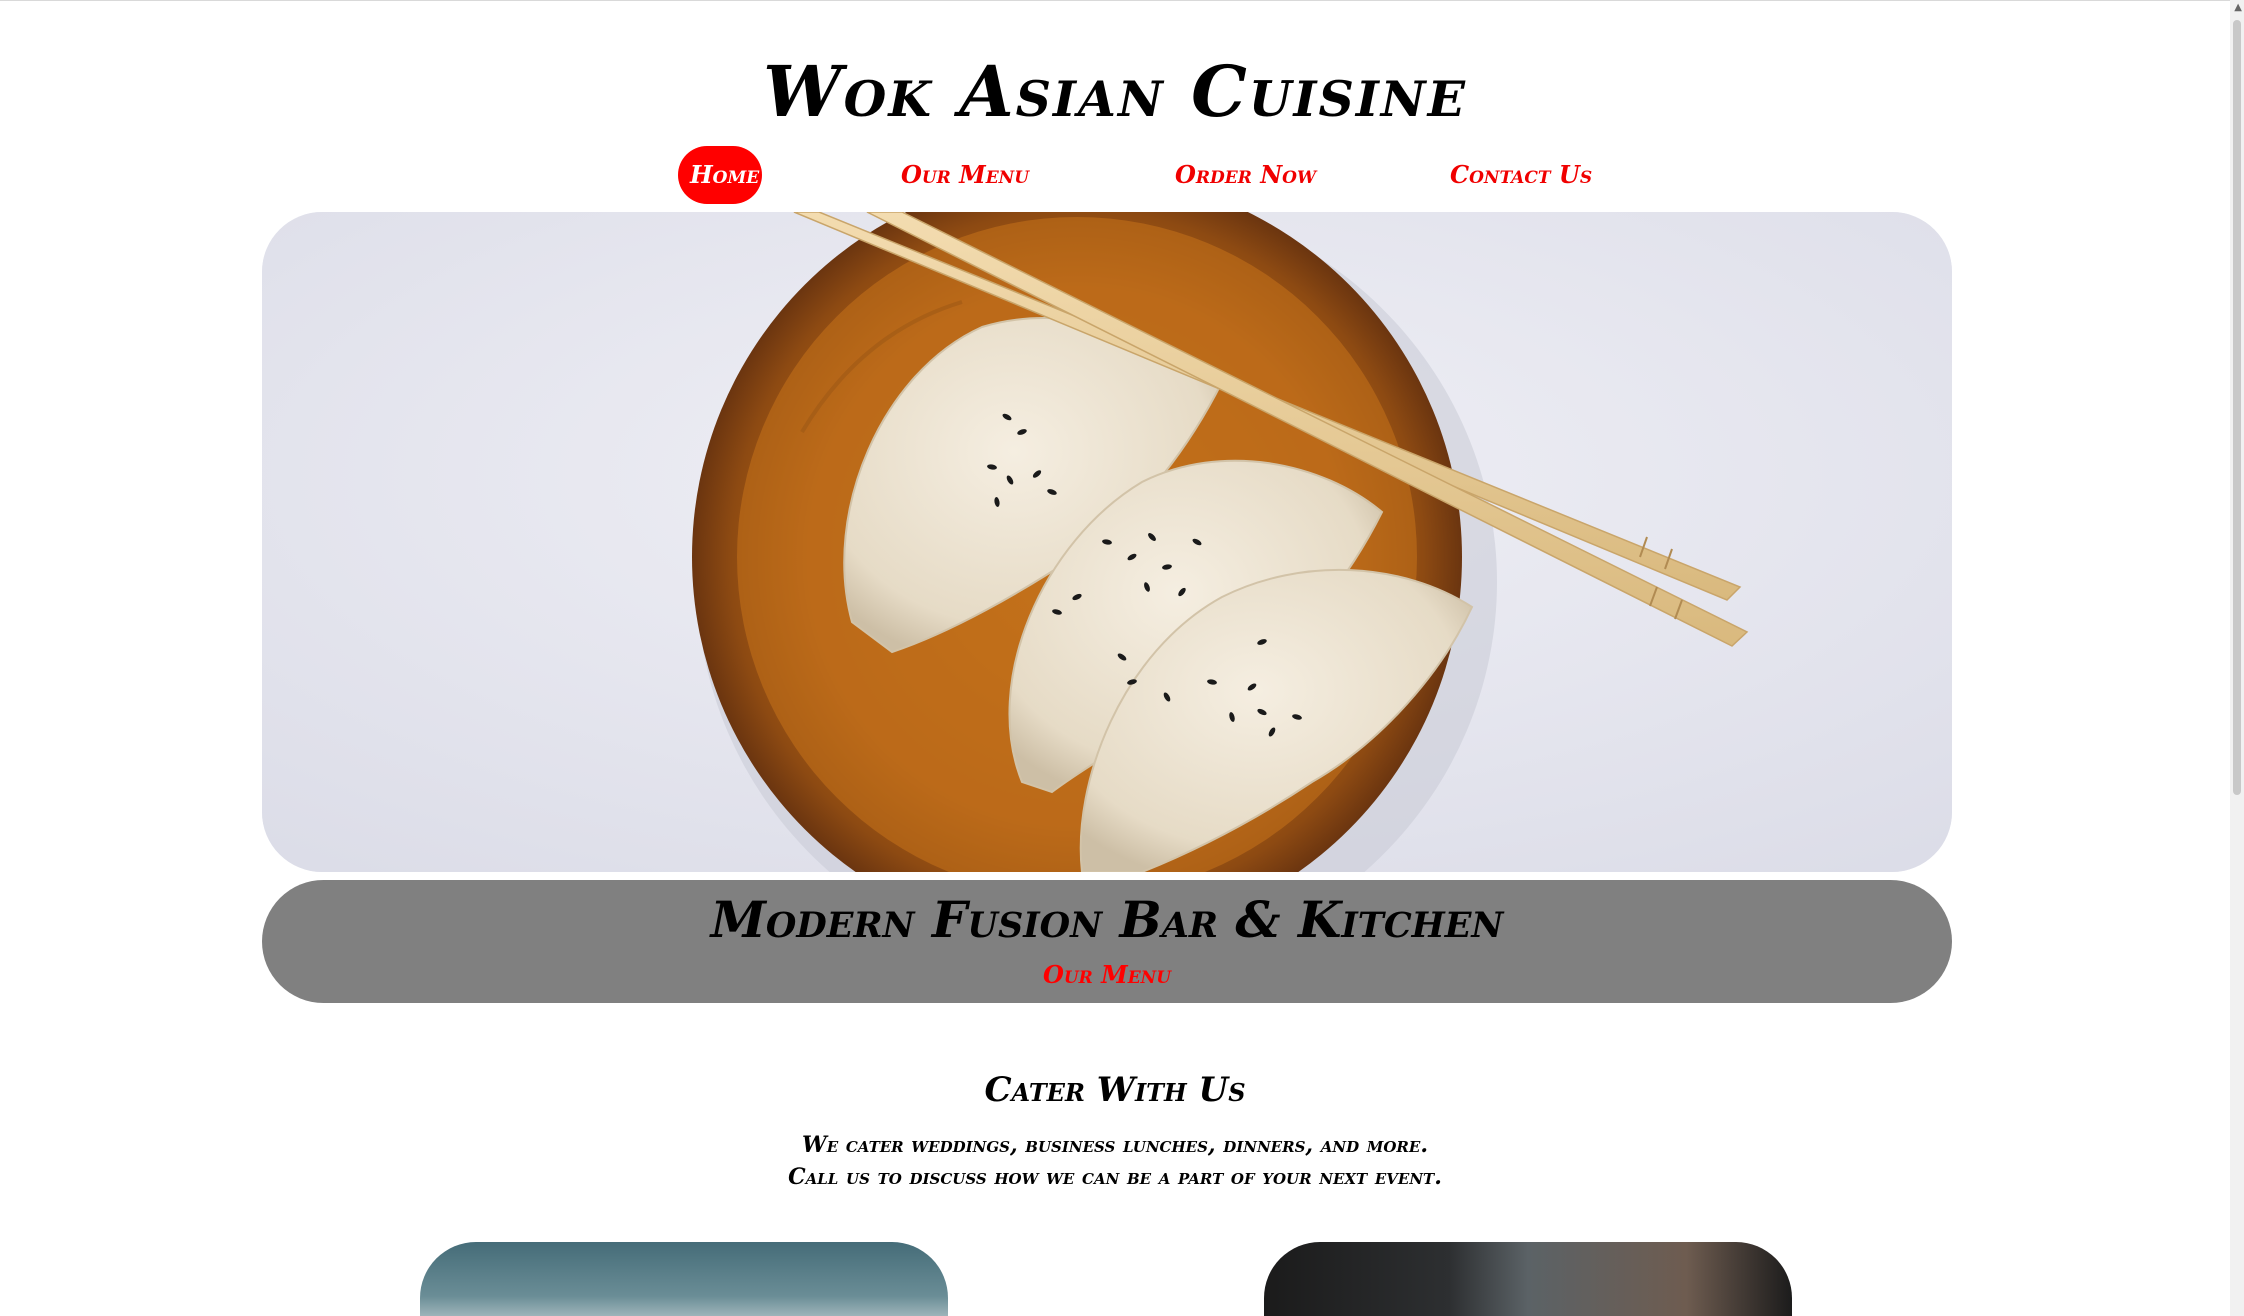 This screenshot has width=2244, height=1316. What do you see at coordinates (1521, 175) in the screenshot?
I see `nav-contact-us: Contact Us` at bounding box center [1521, 175].